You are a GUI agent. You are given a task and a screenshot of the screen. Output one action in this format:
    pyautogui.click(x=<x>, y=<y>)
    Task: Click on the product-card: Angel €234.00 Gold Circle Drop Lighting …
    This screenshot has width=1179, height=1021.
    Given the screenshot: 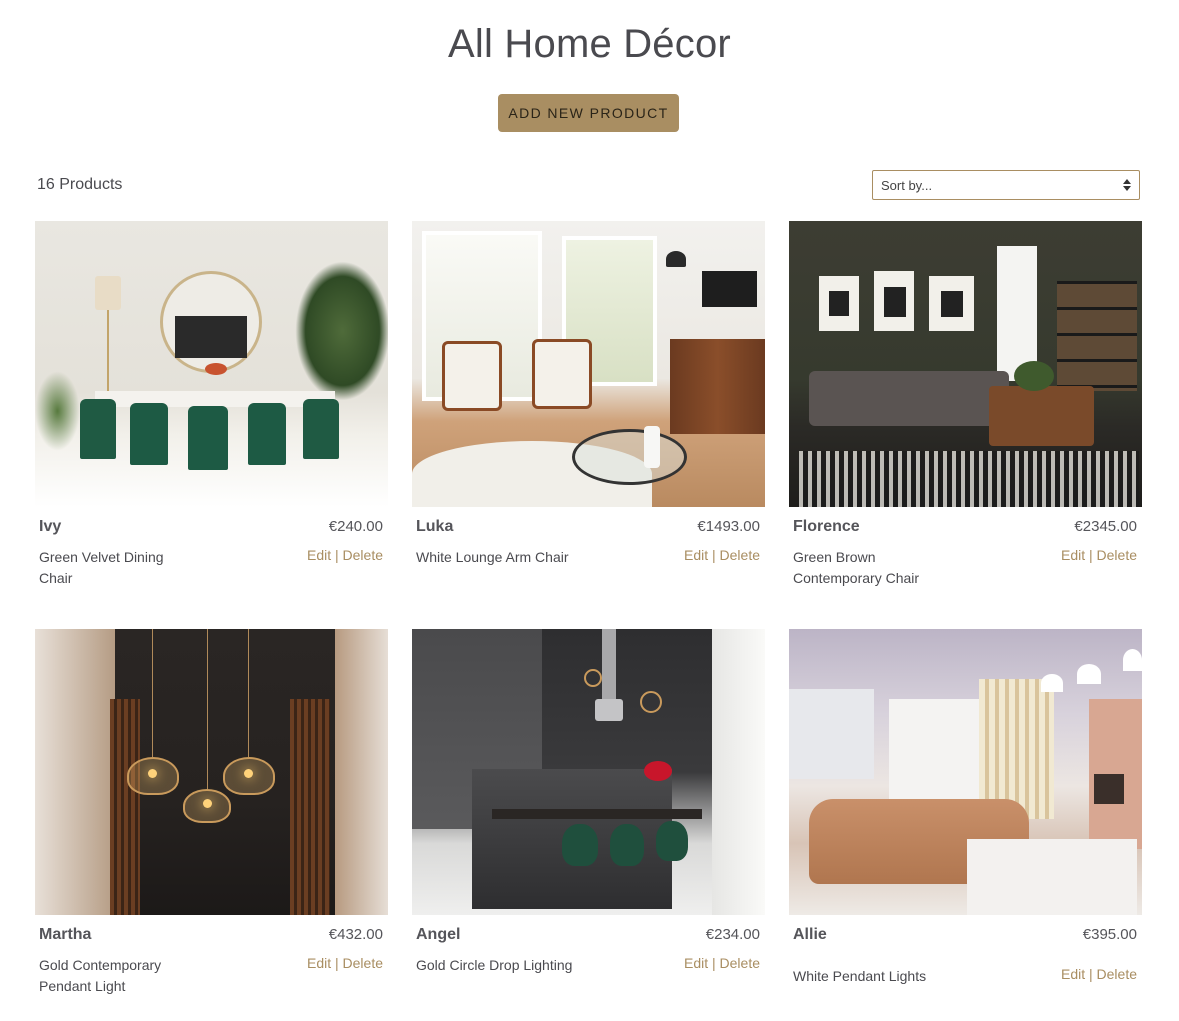 What is the action you would take?
    pyautogui.click(x=588, y=801)
    